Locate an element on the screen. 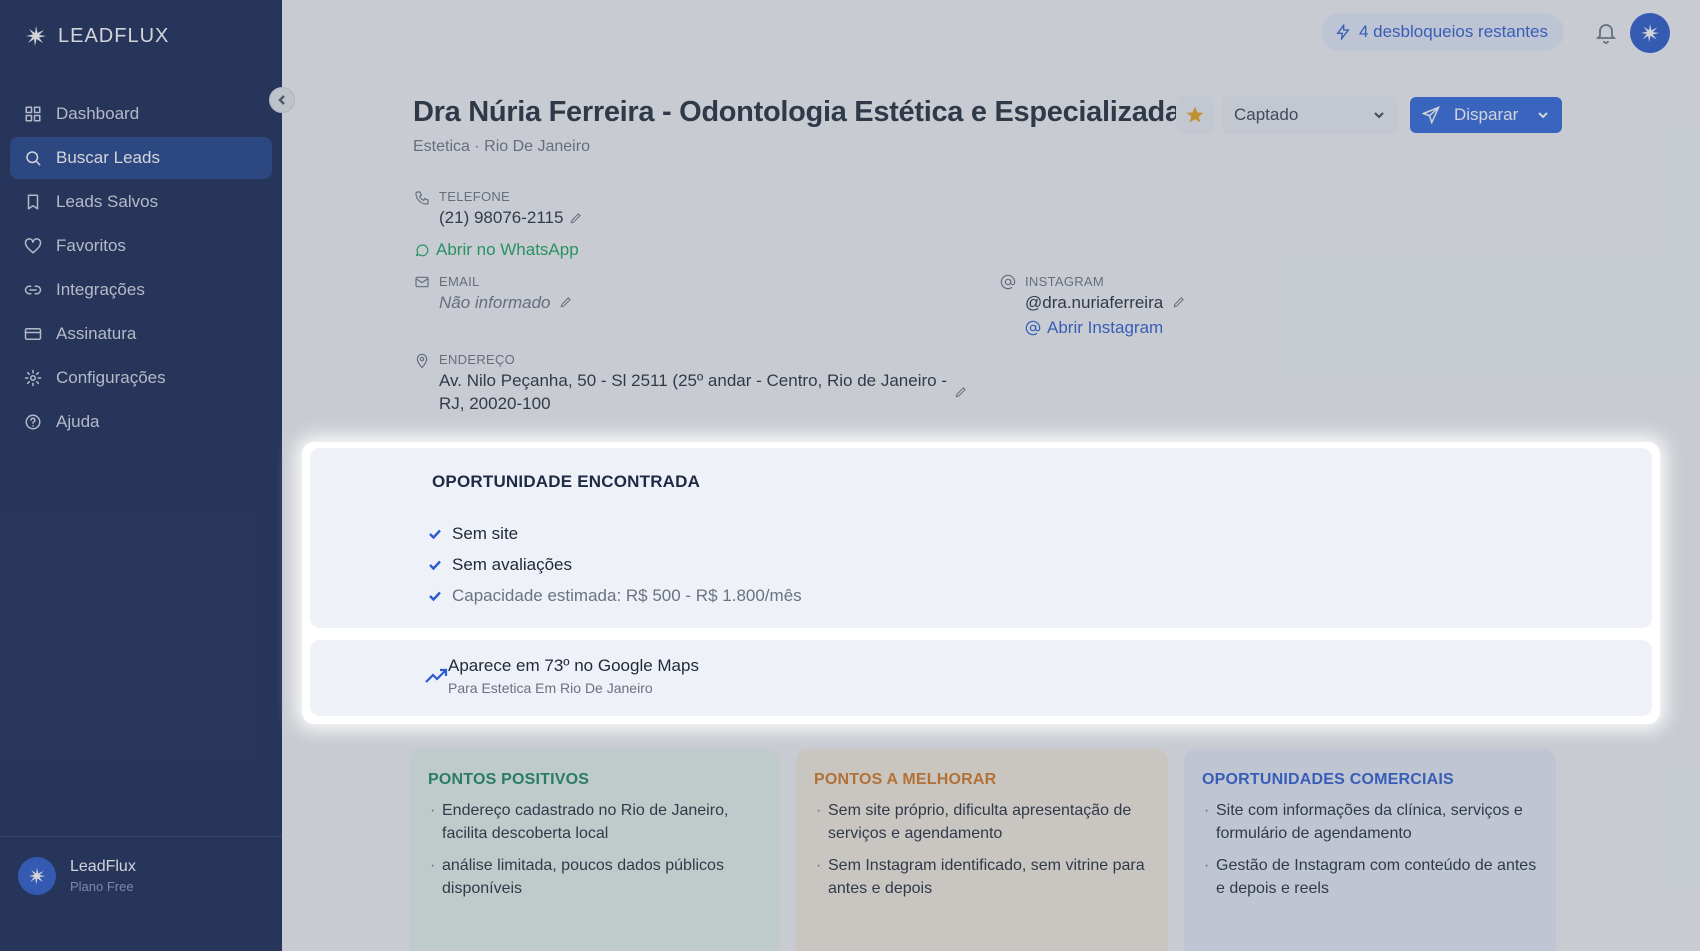  user-avatar is located at coordinates (1650, 33).